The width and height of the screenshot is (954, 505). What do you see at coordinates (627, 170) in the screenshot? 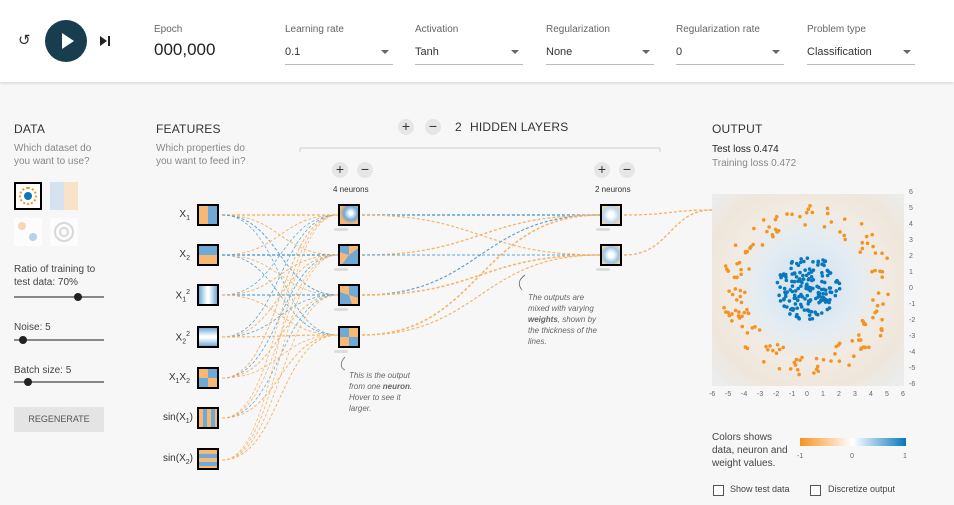
I see `remove-neuron-layer2-button: −` at bounding box center [627, 170].